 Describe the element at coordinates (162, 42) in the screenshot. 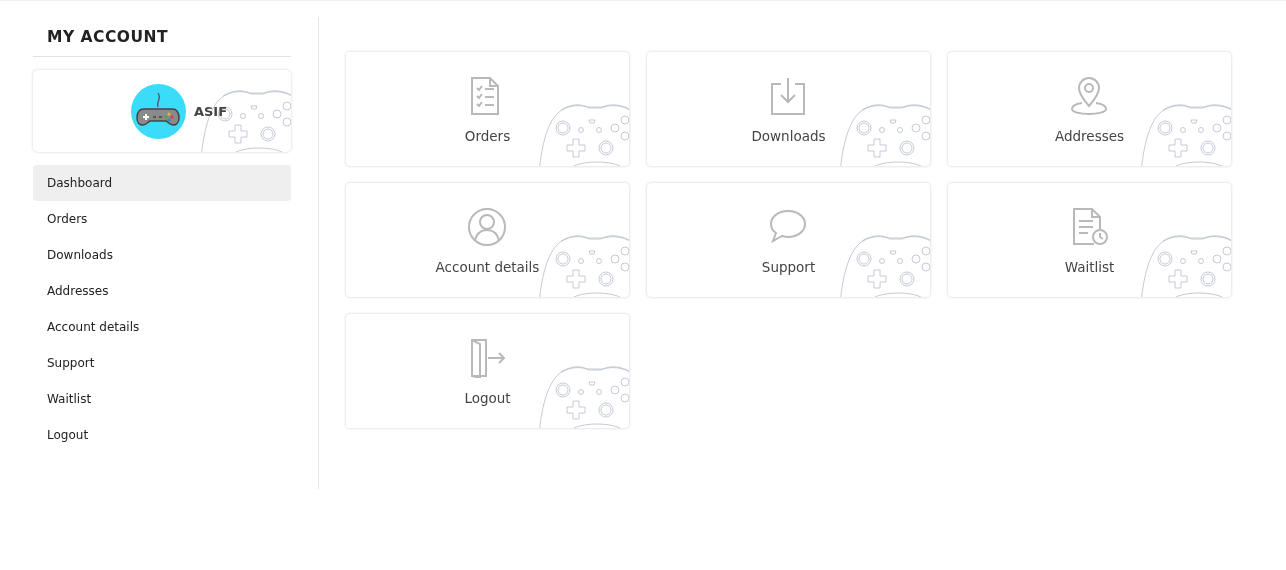

I see `page-title: MY ACCOUNT` at that location.